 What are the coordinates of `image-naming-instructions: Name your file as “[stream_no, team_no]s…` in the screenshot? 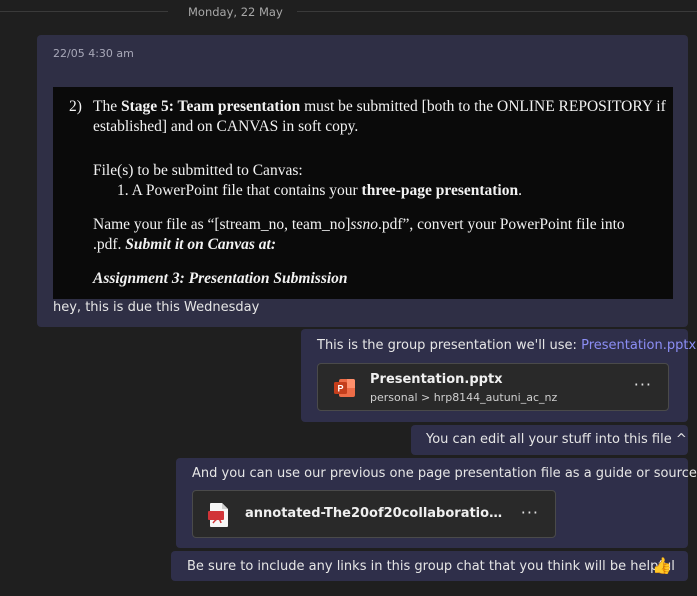 It's located at (359, 235).